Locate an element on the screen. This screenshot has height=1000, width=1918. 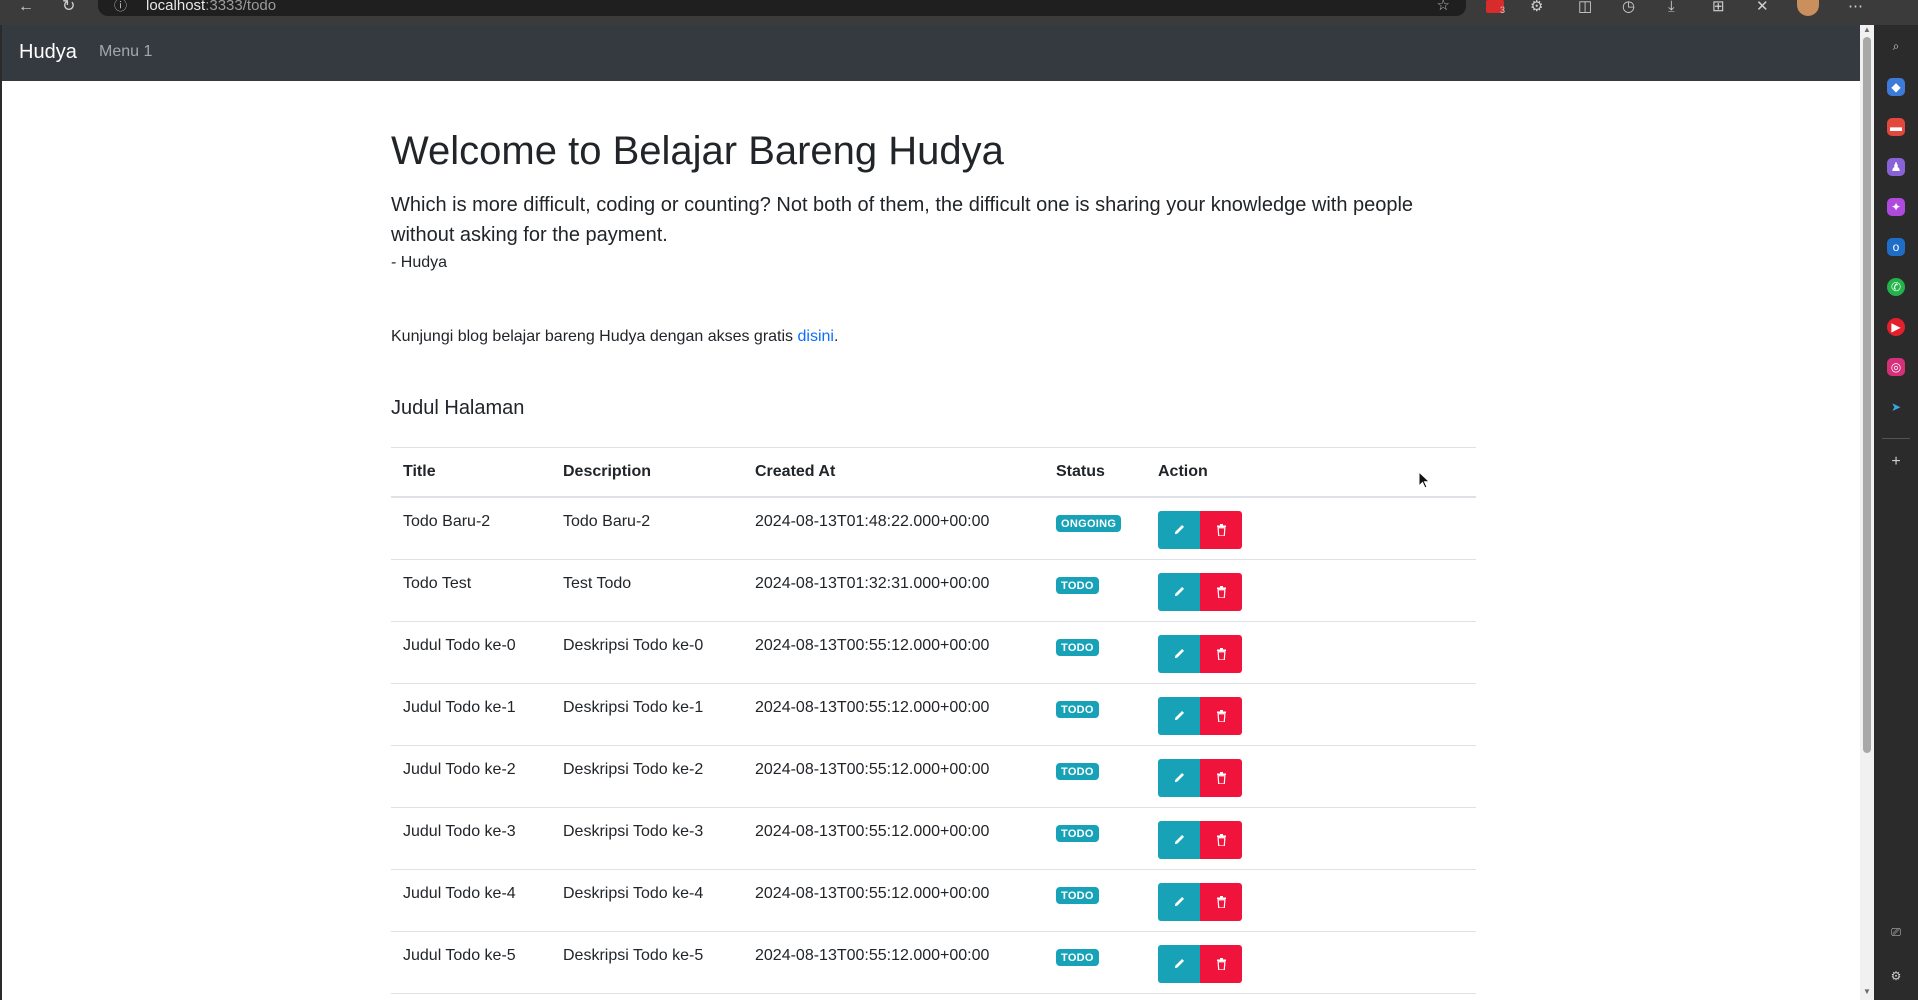
split-screen-icon: ◫ is located at coordinates (1585, 7).